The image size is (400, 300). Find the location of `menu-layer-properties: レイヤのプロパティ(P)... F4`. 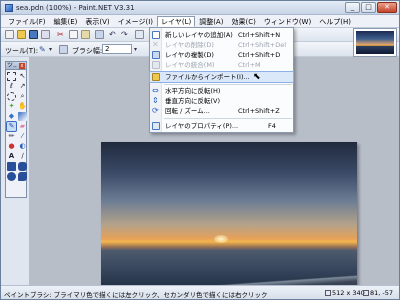

menu-layer-properties: レイヤのプロパティ(P)... F4 is located at coordinates (221, 126).